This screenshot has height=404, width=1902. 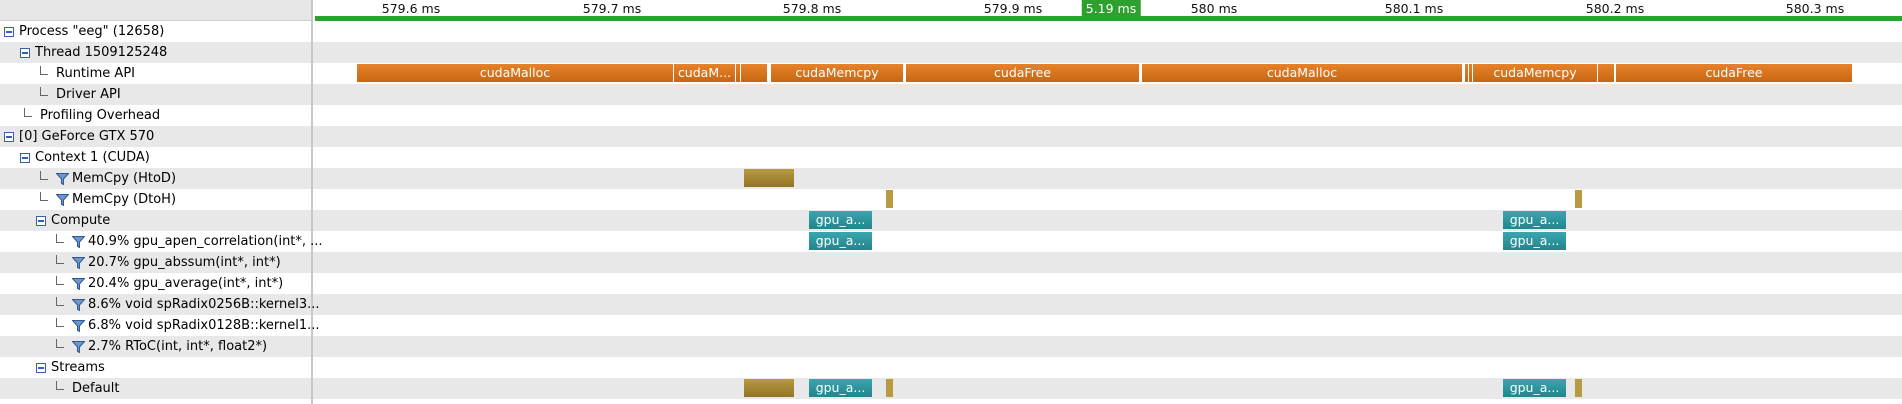 I want to click on tree-row-profiling-overhead: Profiling Overhead, so click(x=167, y=115).